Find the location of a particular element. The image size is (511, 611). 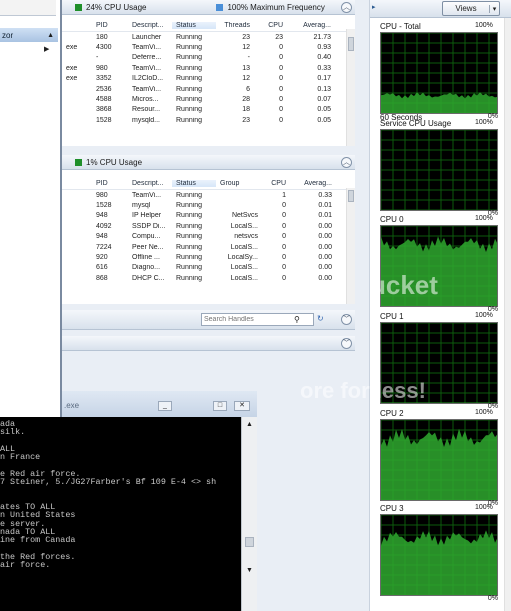

graph-min-label: 0% is located at coordinates (492, 598).